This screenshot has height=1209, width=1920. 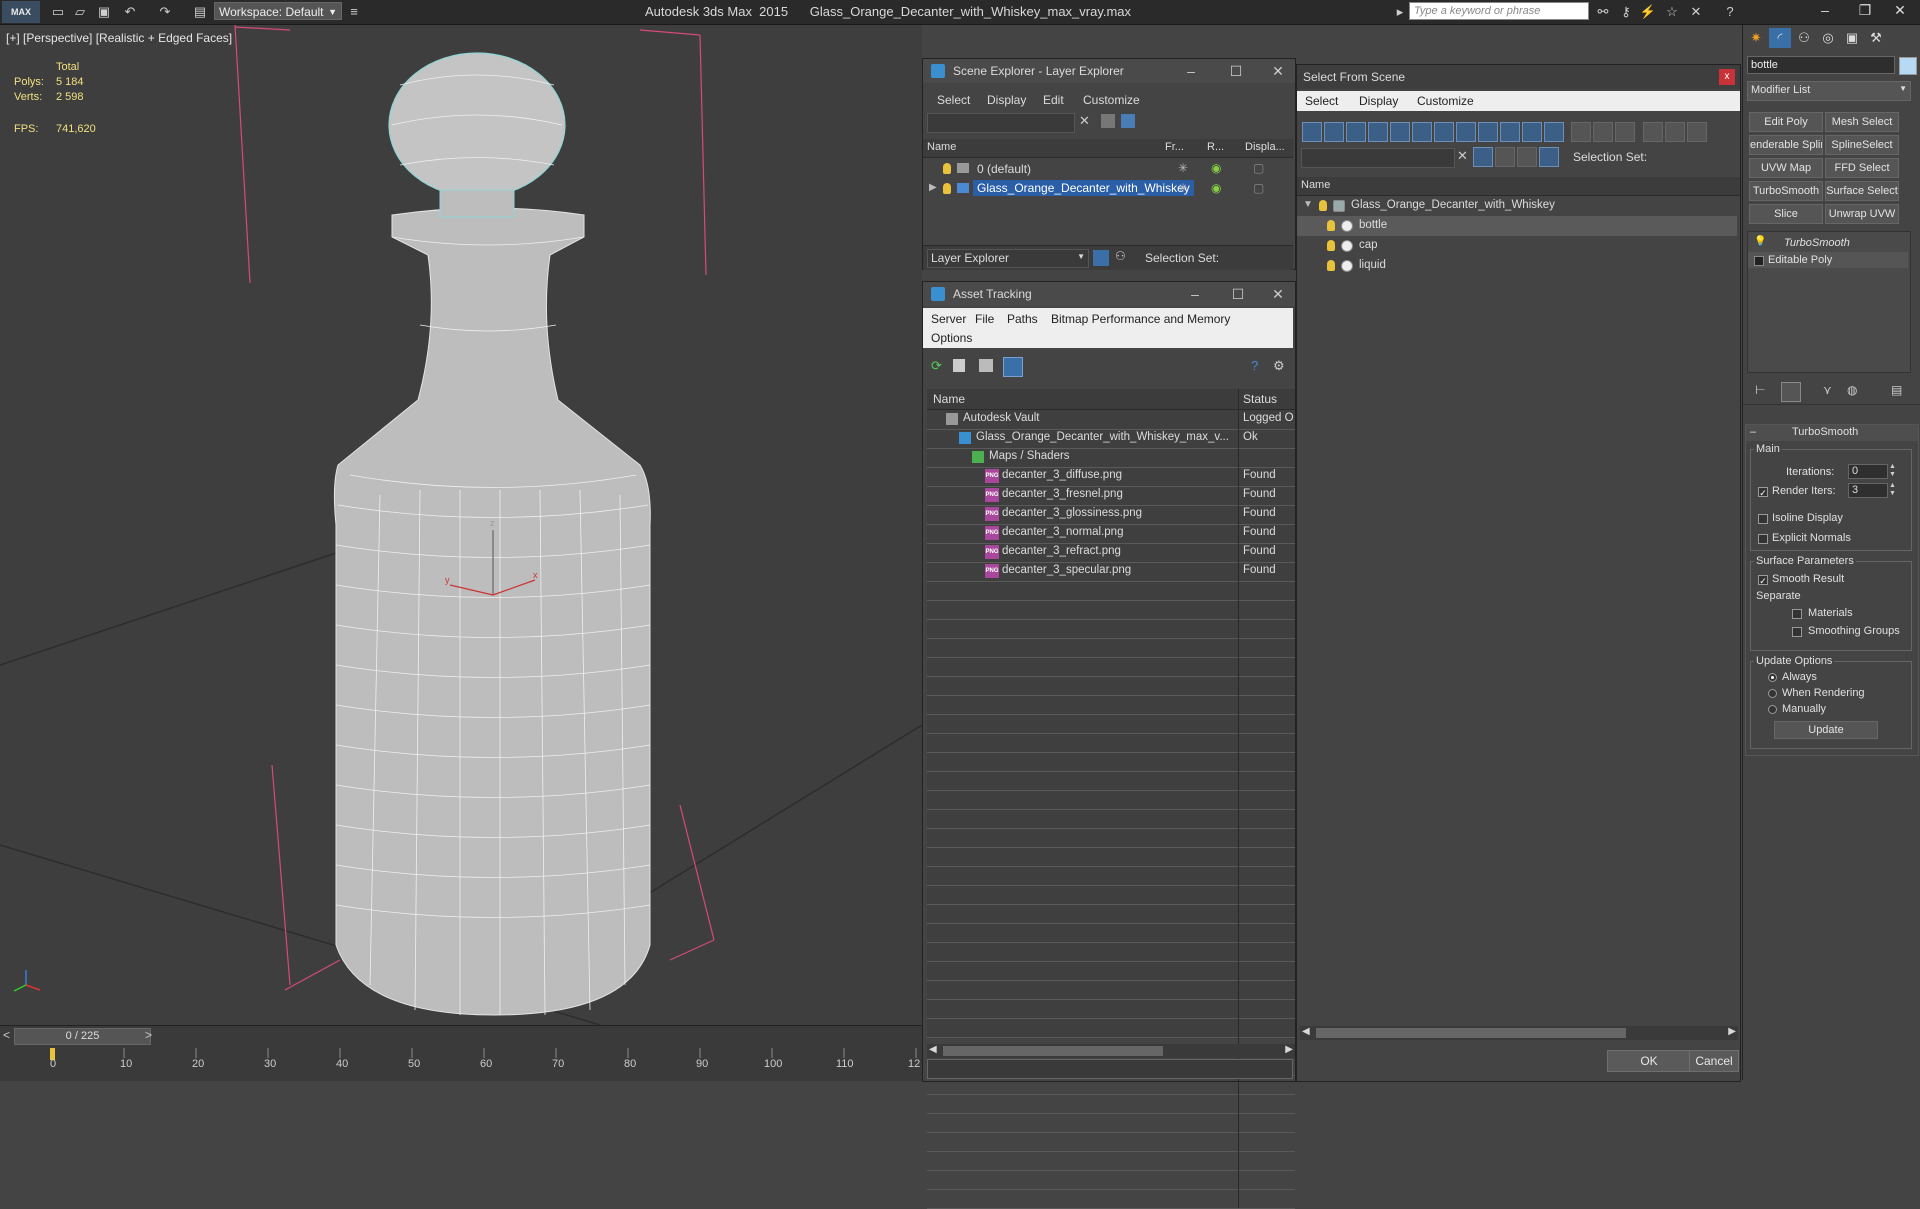 What do you see at coordinates (1876, 38) in the screenshot?
I see `utilities-tab-icon: ⚒` at bounding box center [1876, 38].